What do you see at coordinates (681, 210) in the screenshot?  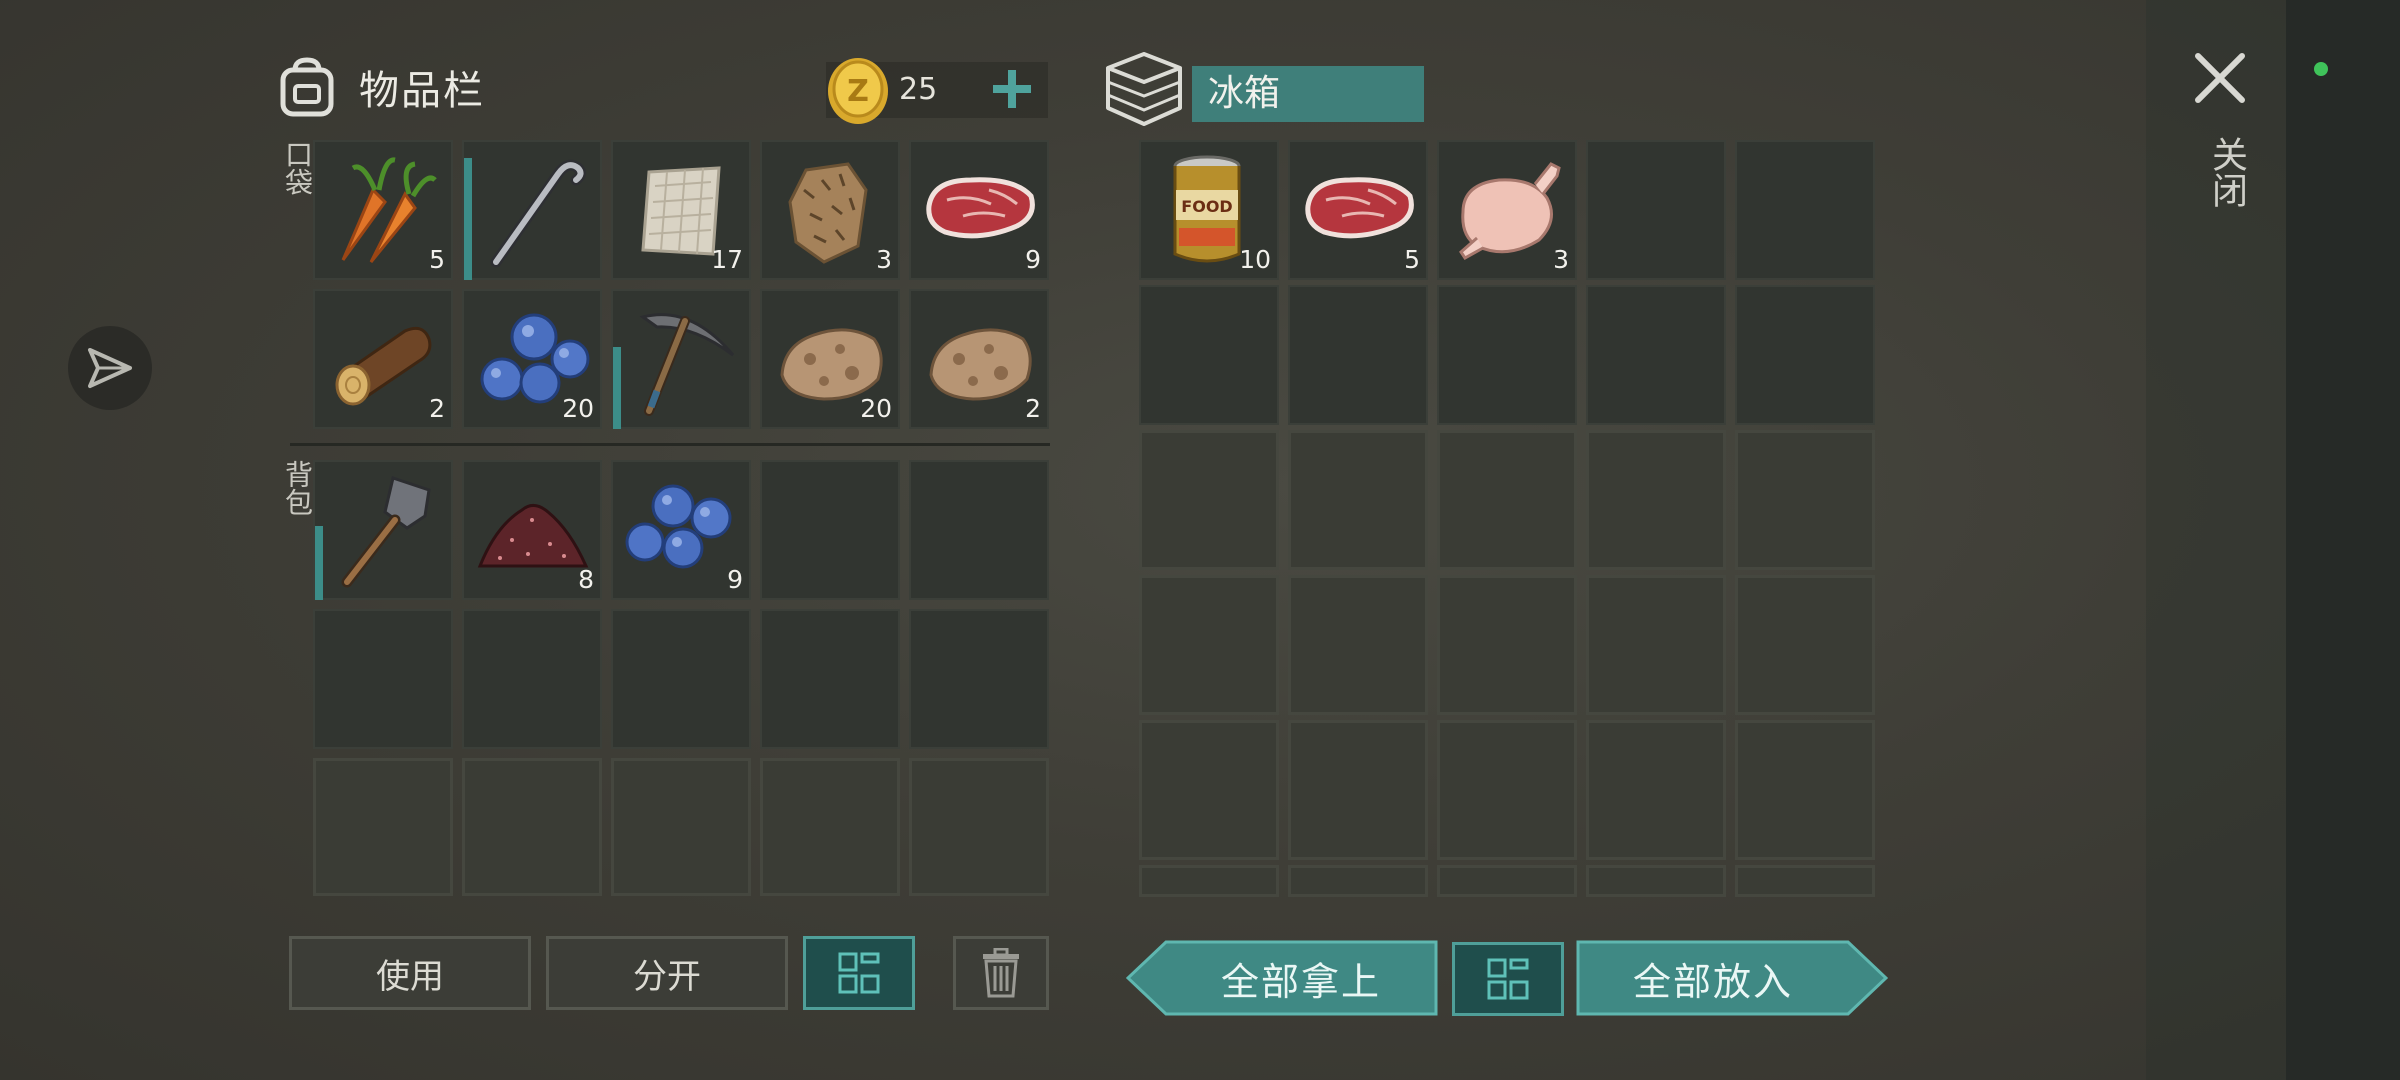 I see `pocket-slot: 17` at bounding box center [681, 210].